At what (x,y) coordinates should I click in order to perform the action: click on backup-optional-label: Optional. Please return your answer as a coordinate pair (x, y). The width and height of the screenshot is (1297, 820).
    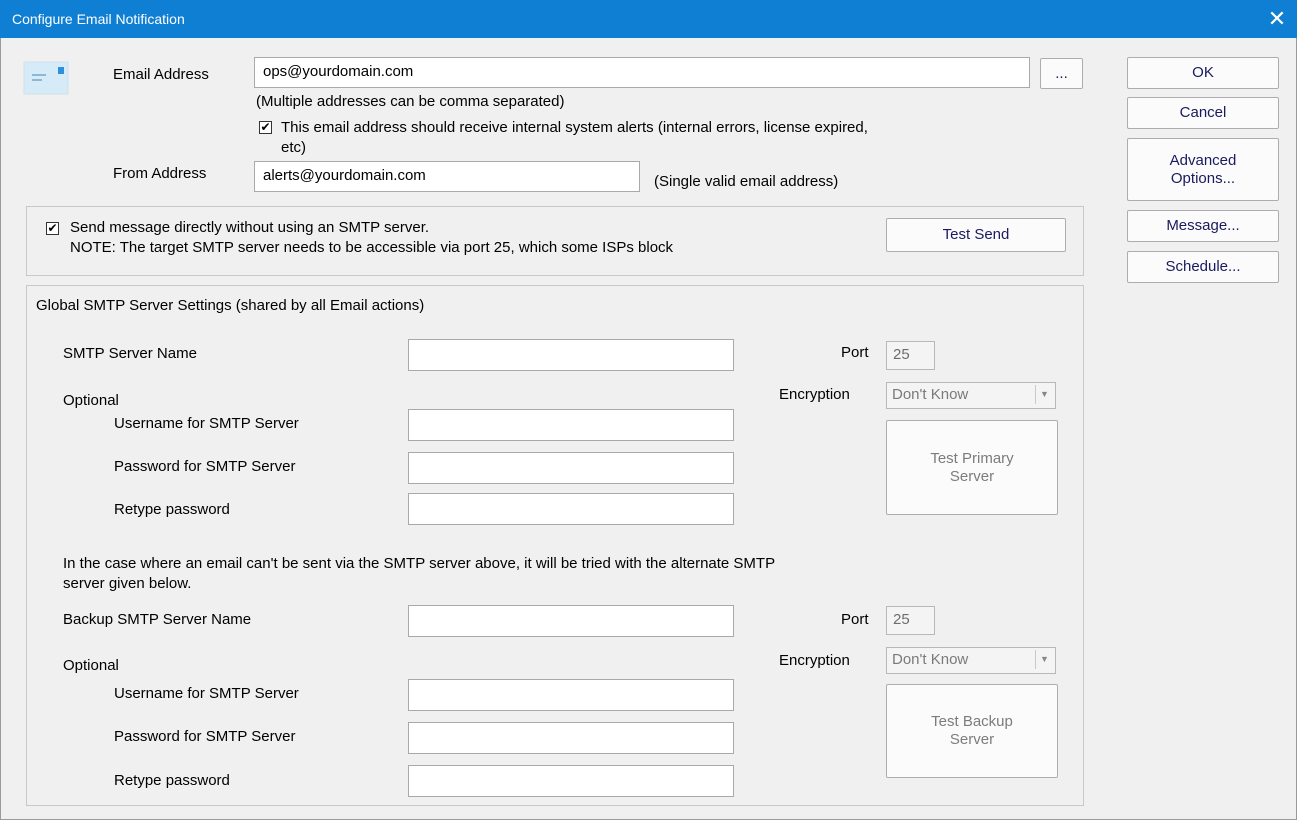
    Looking at the image, I should click on (91, 665).